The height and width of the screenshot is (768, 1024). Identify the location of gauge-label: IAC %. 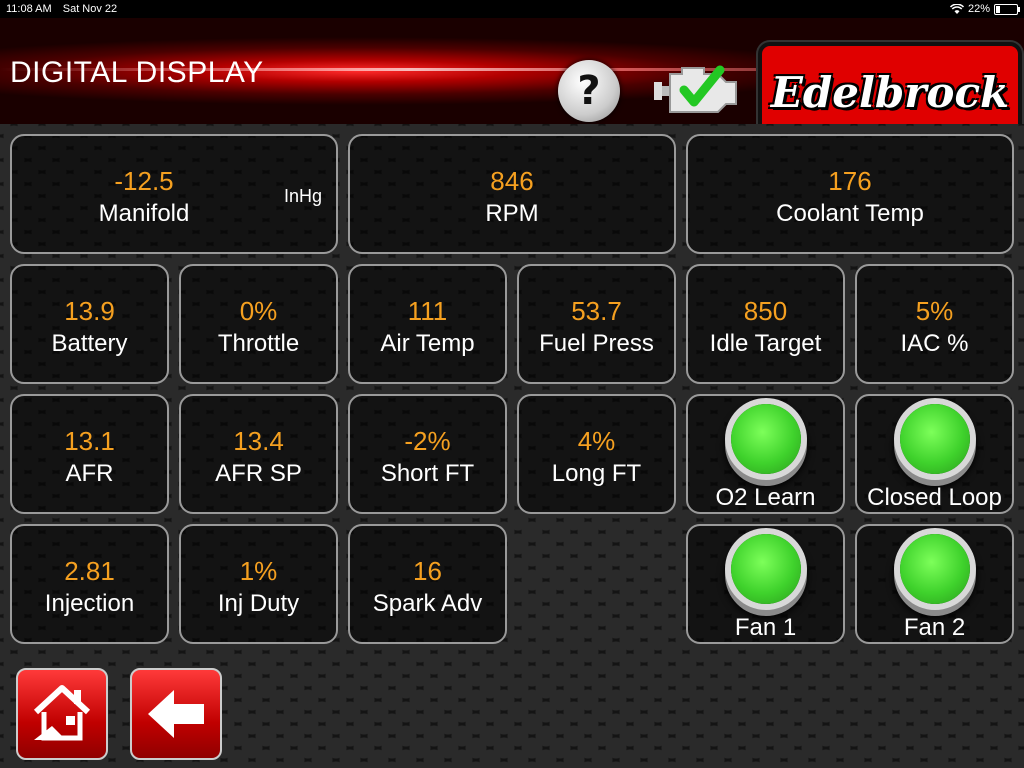
(934, 343).